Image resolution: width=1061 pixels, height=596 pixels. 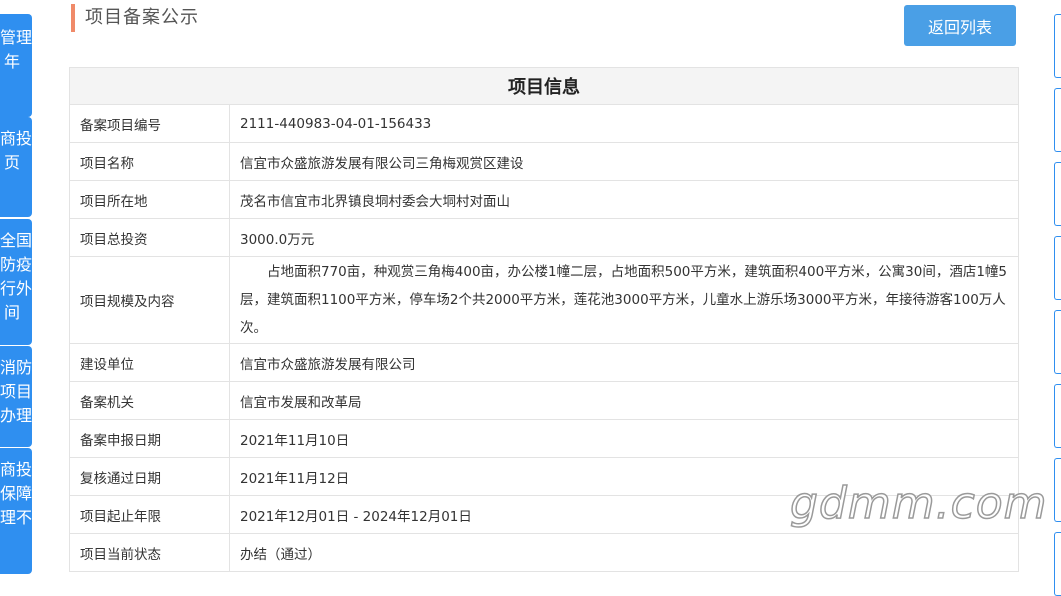 I want to click on left-nav-item-1: 管理 年, so click(x=16, y=65).